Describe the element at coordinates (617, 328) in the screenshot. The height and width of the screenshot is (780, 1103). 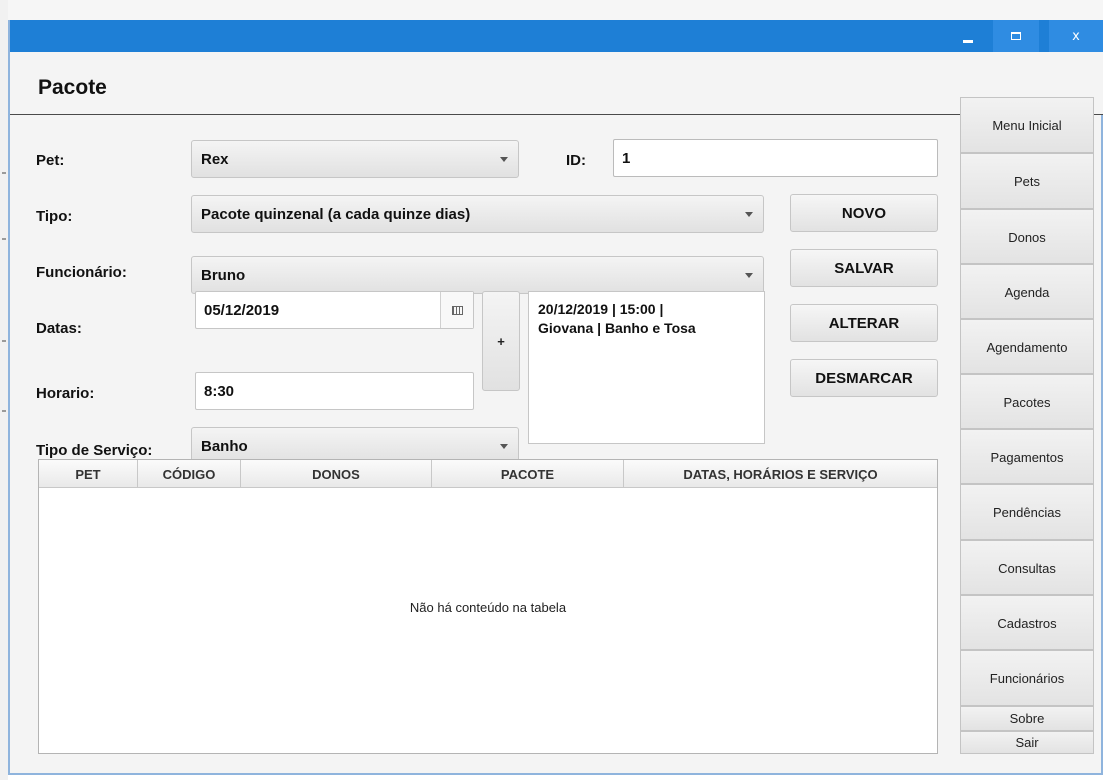
I see `scheduled-date-line: Giovana | Banho e Tosa` at that location.